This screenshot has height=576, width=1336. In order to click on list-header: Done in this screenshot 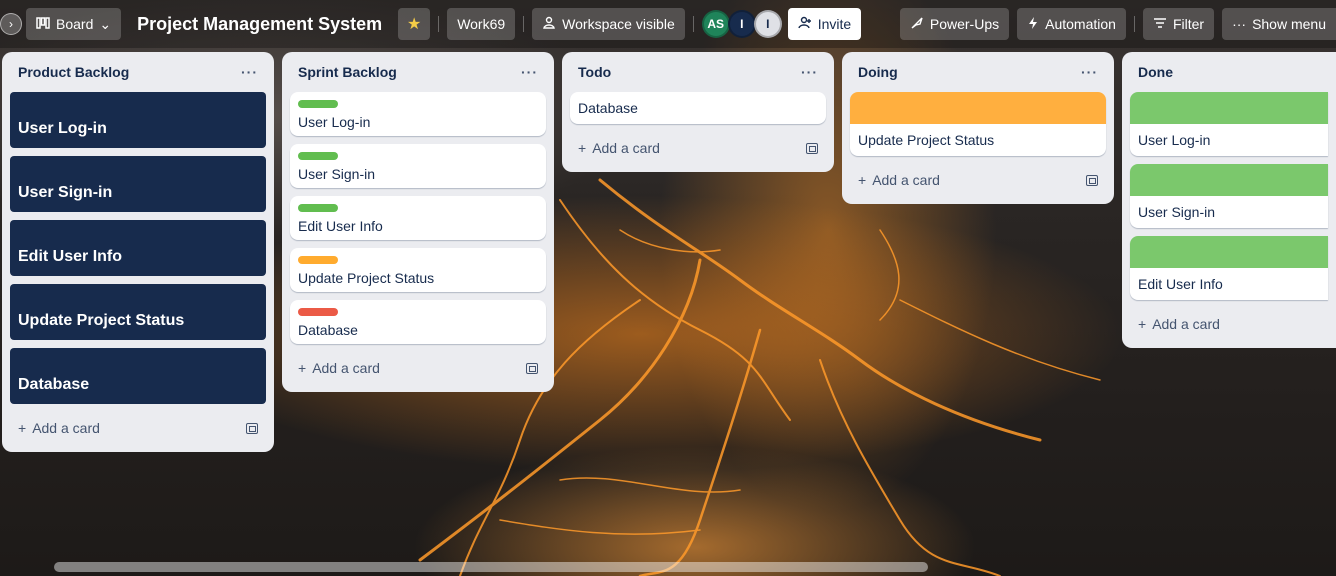, I will do `click(1229, 72)`.